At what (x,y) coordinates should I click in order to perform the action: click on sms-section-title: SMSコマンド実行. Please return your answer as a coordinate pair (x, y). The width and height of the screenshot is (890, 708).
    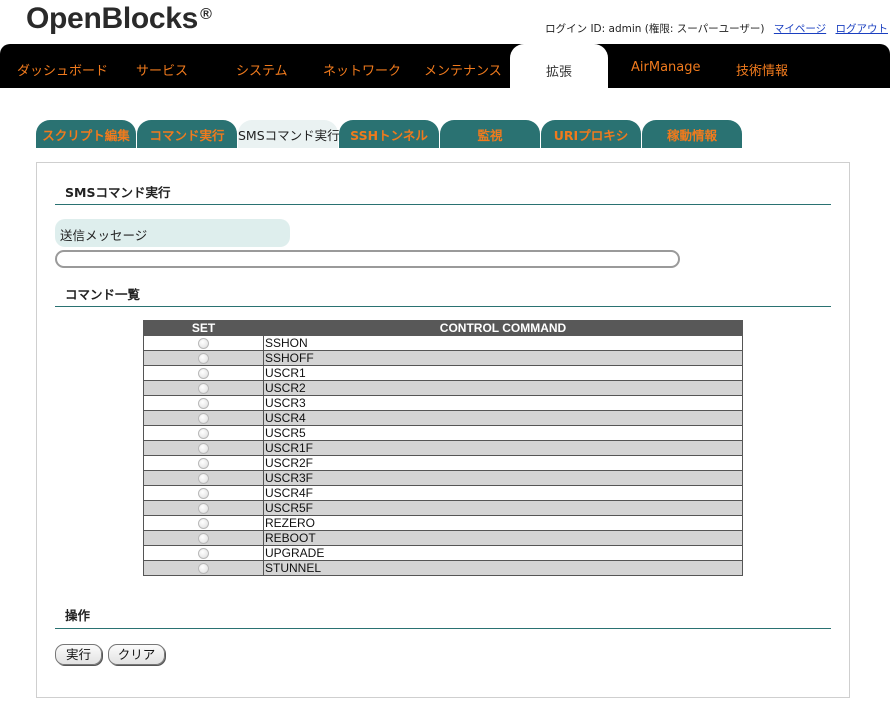
    Looking at the image, I should click on (118, 192).